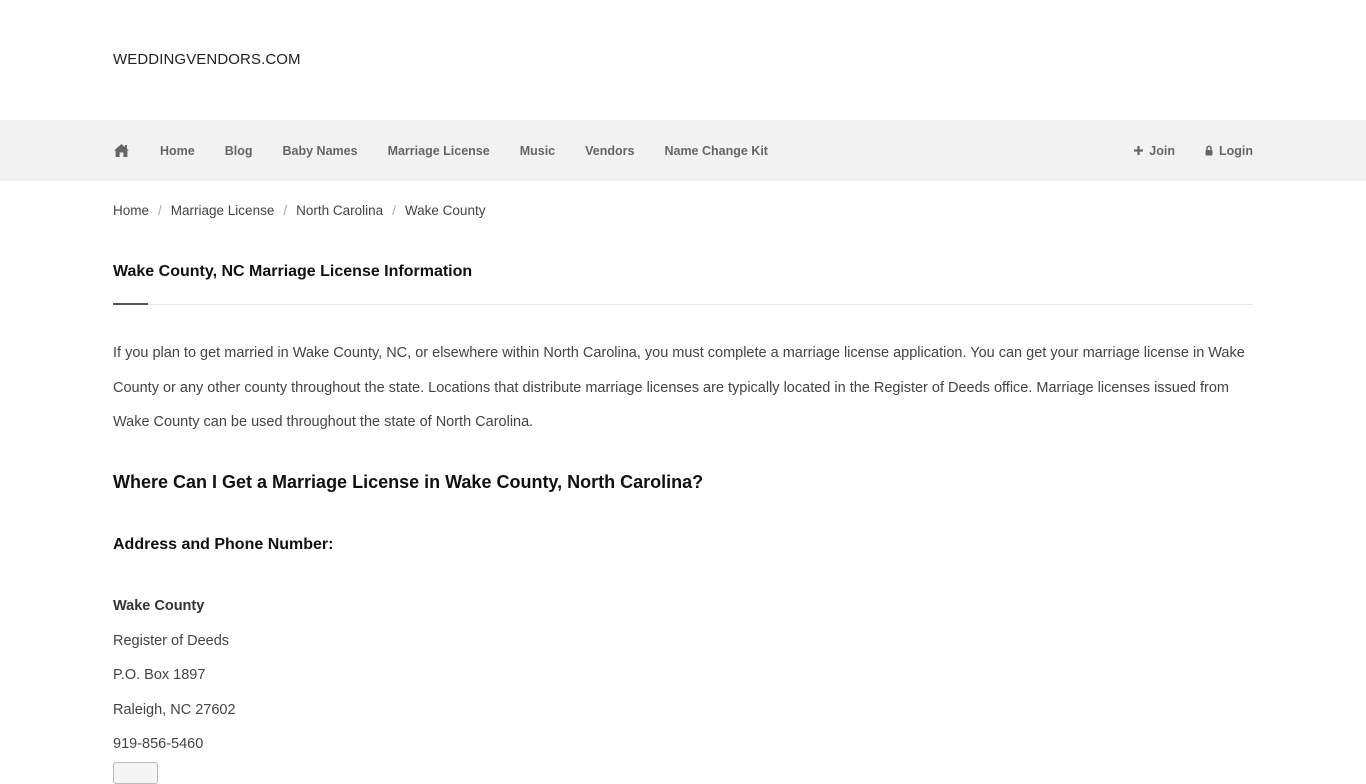  Describe the element at coordinates (171, 640) in the screenshot. I see `address-office: Register of Deeds` at that location.